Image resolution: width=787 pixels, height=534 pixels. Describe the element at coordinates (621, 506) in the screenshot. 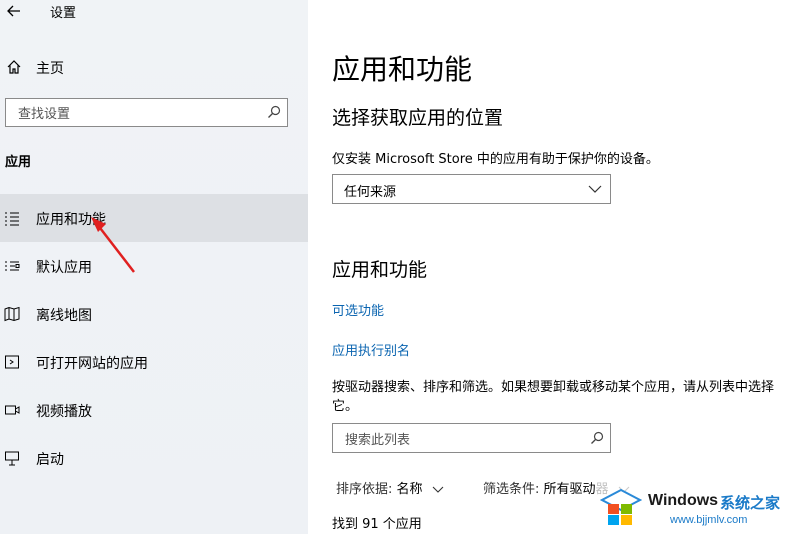

I see `windows-logo-icon` at that location.